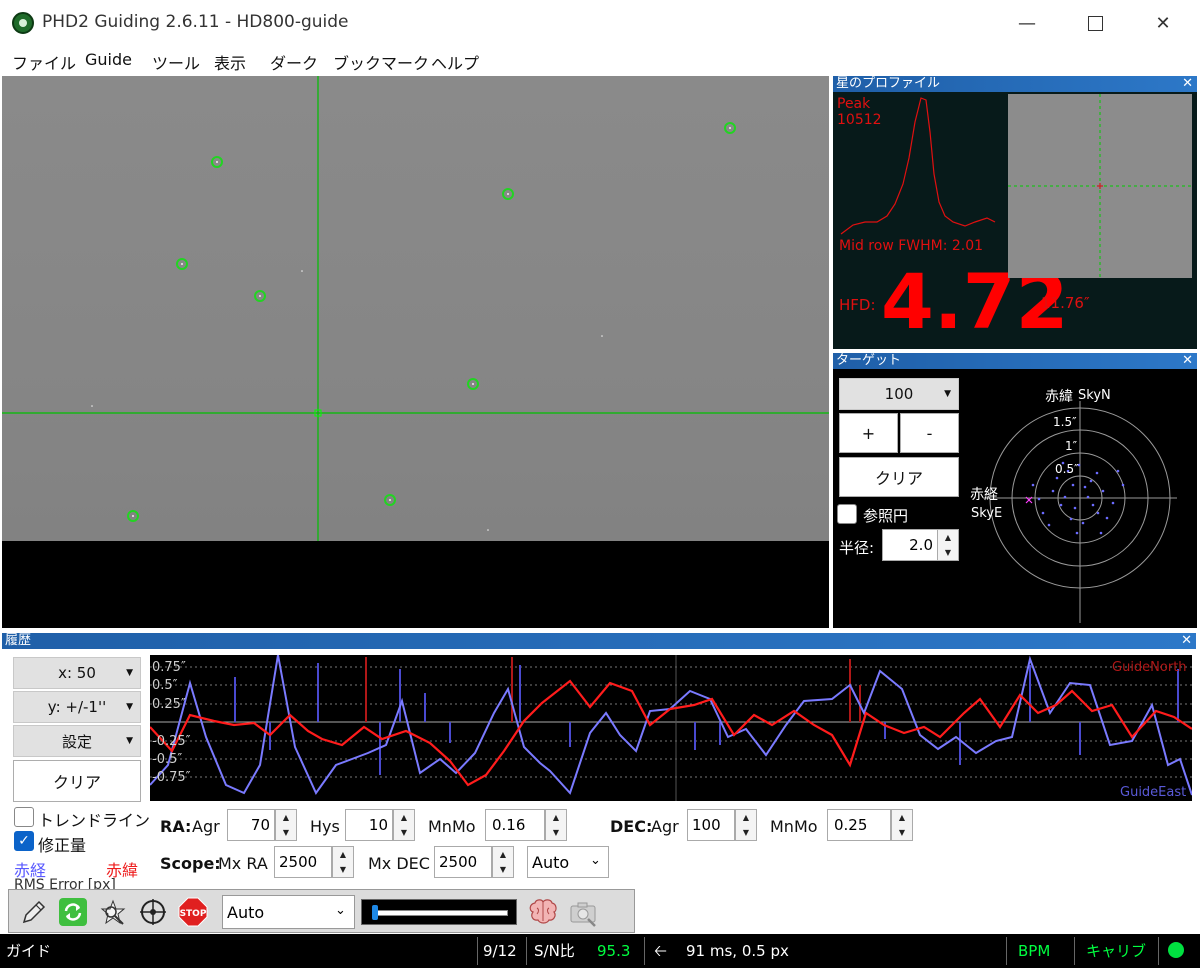 The image size is (1200, 968). Describe the element at coordinates (1095, 23) in the screenshot. I see `maximize-button` at that location.